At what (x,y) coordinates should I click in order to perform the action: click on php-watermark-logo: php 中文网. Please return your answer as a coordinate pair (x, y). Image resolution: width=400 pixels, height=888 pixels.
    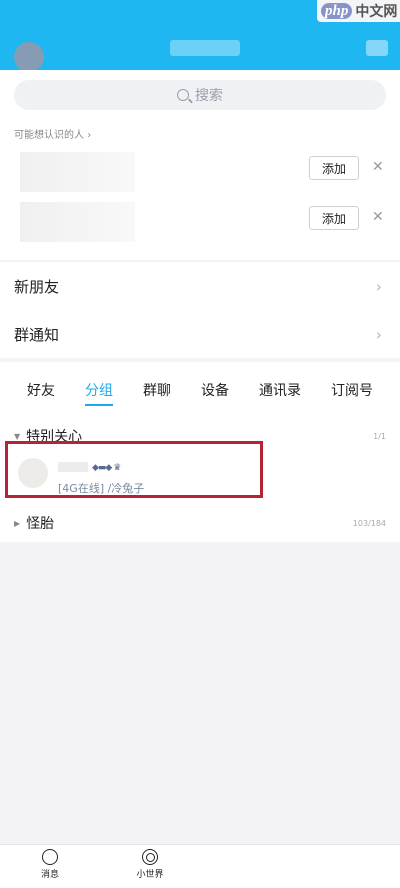
    Looking at the image, I should click on (358, 11).